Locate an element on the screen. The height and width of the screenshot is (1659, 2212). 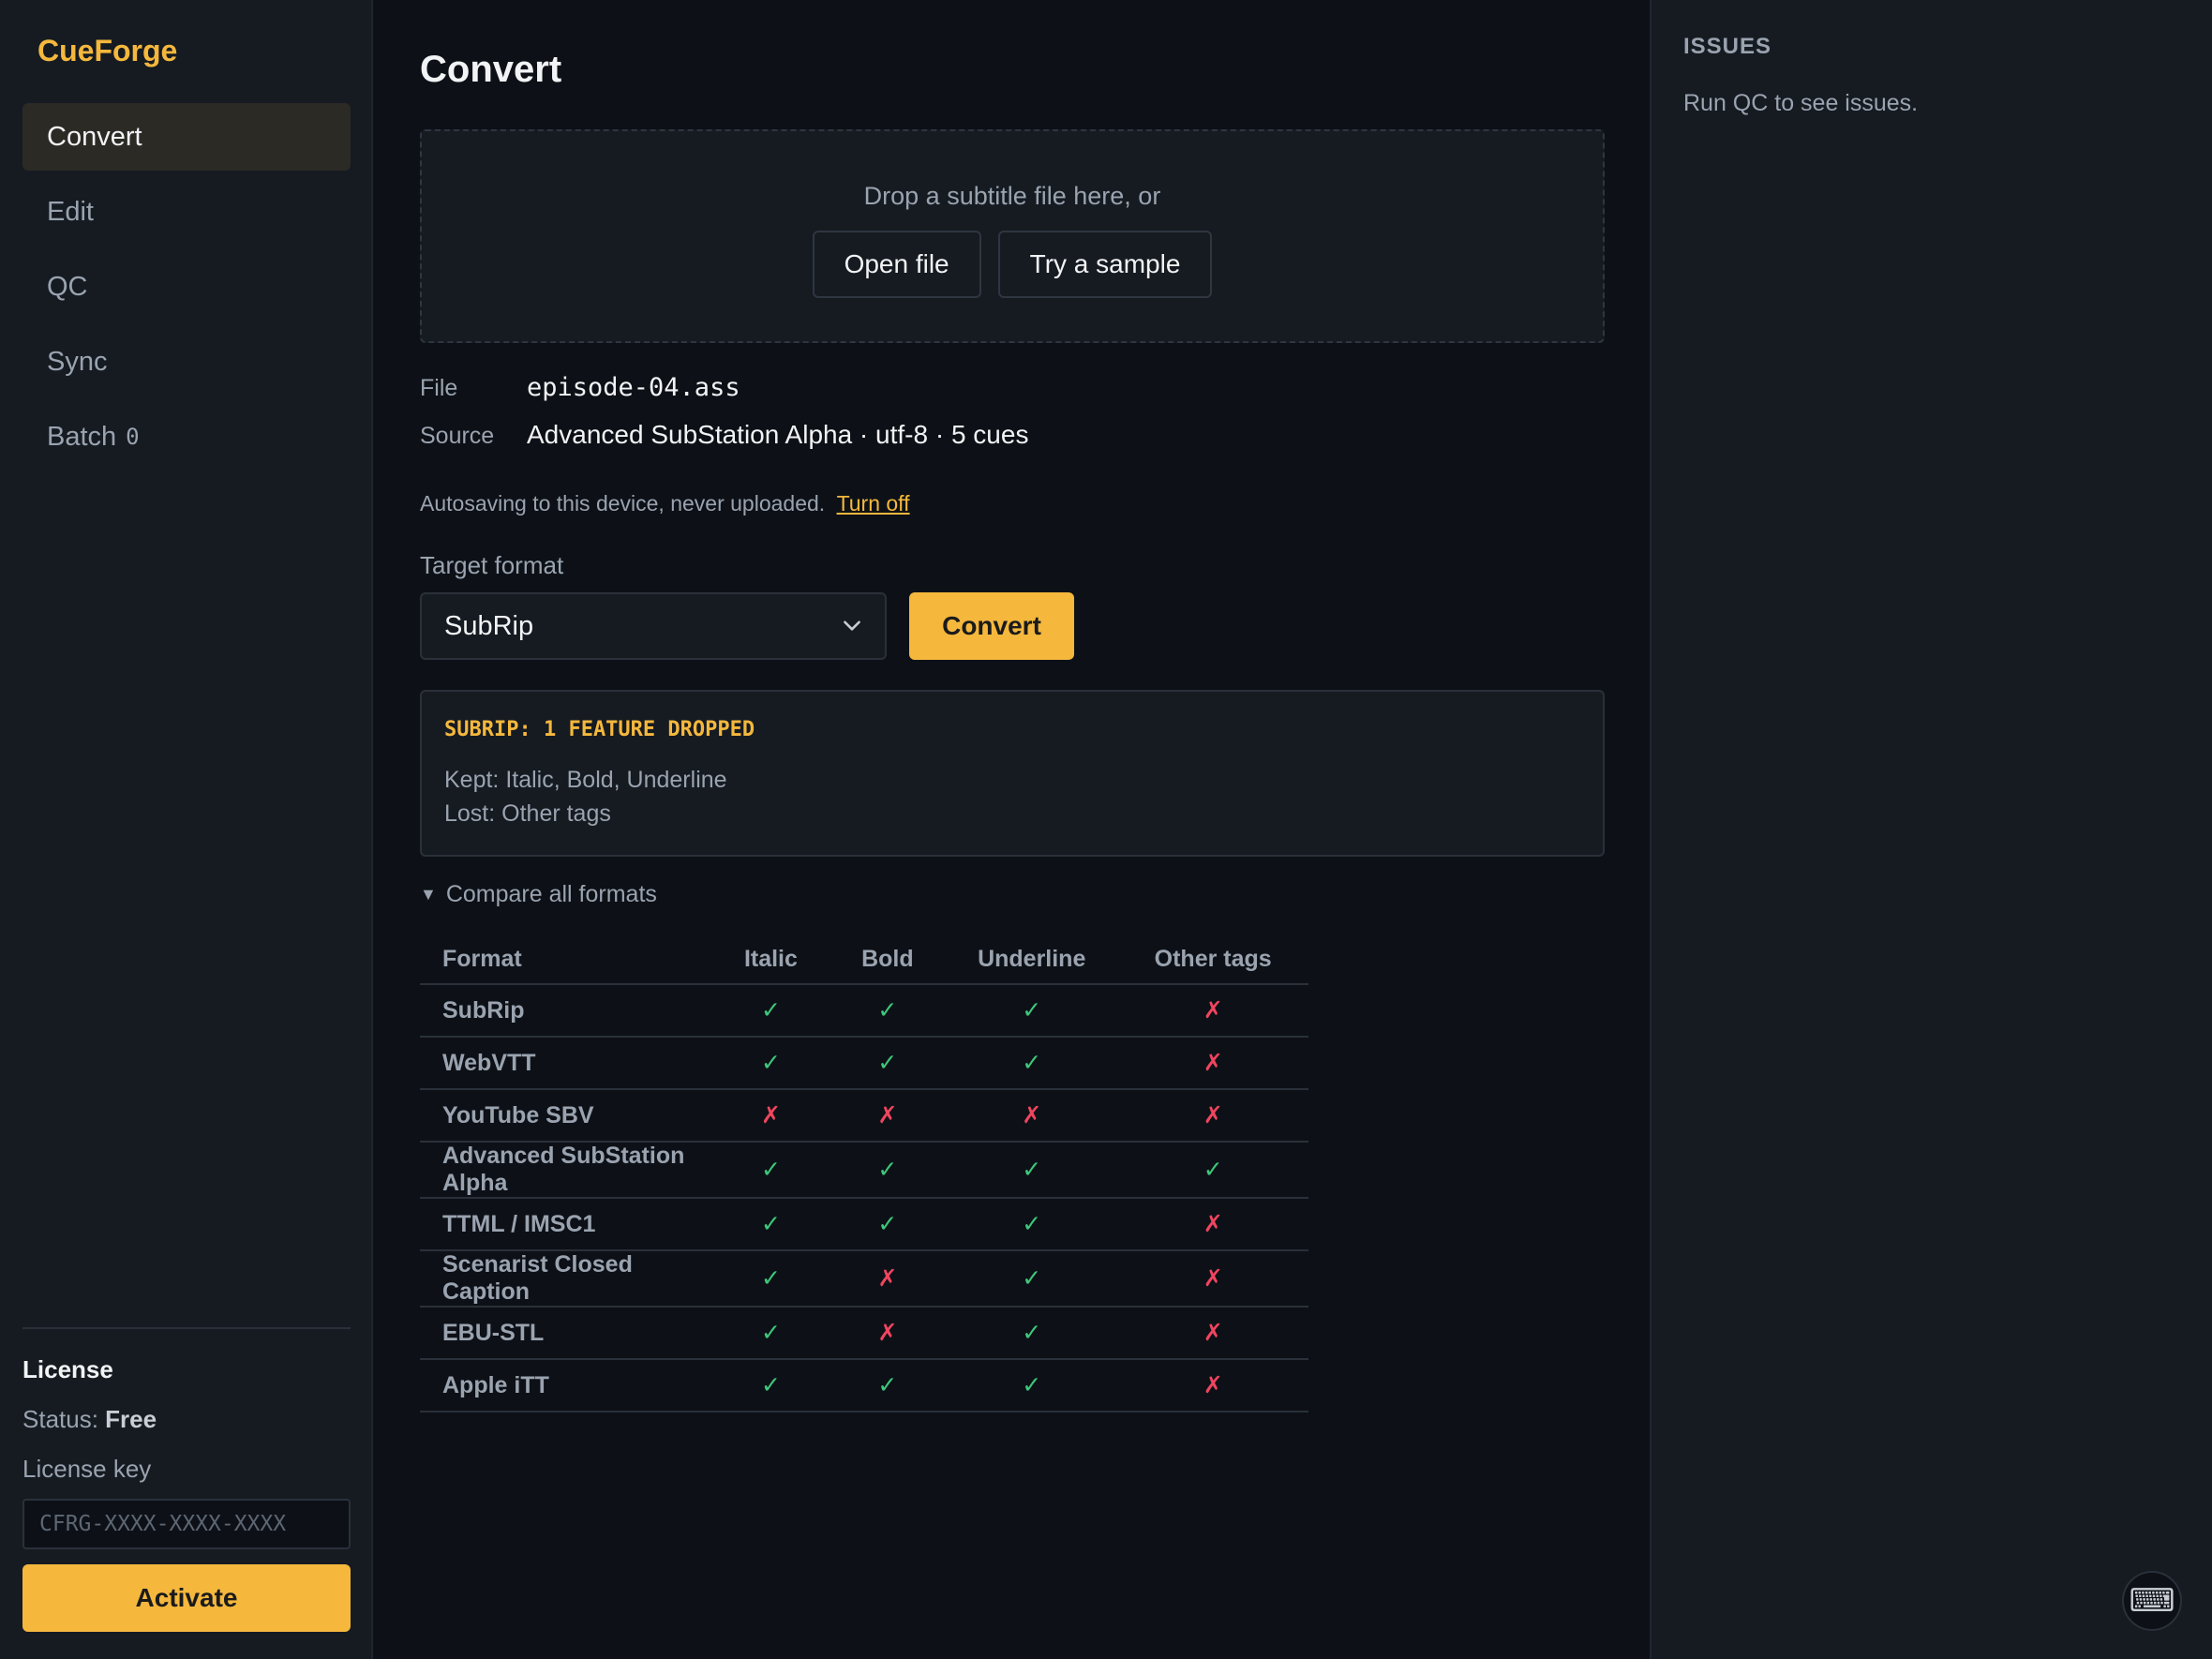
column-header: Underline is located at coordinates (1032, 960).